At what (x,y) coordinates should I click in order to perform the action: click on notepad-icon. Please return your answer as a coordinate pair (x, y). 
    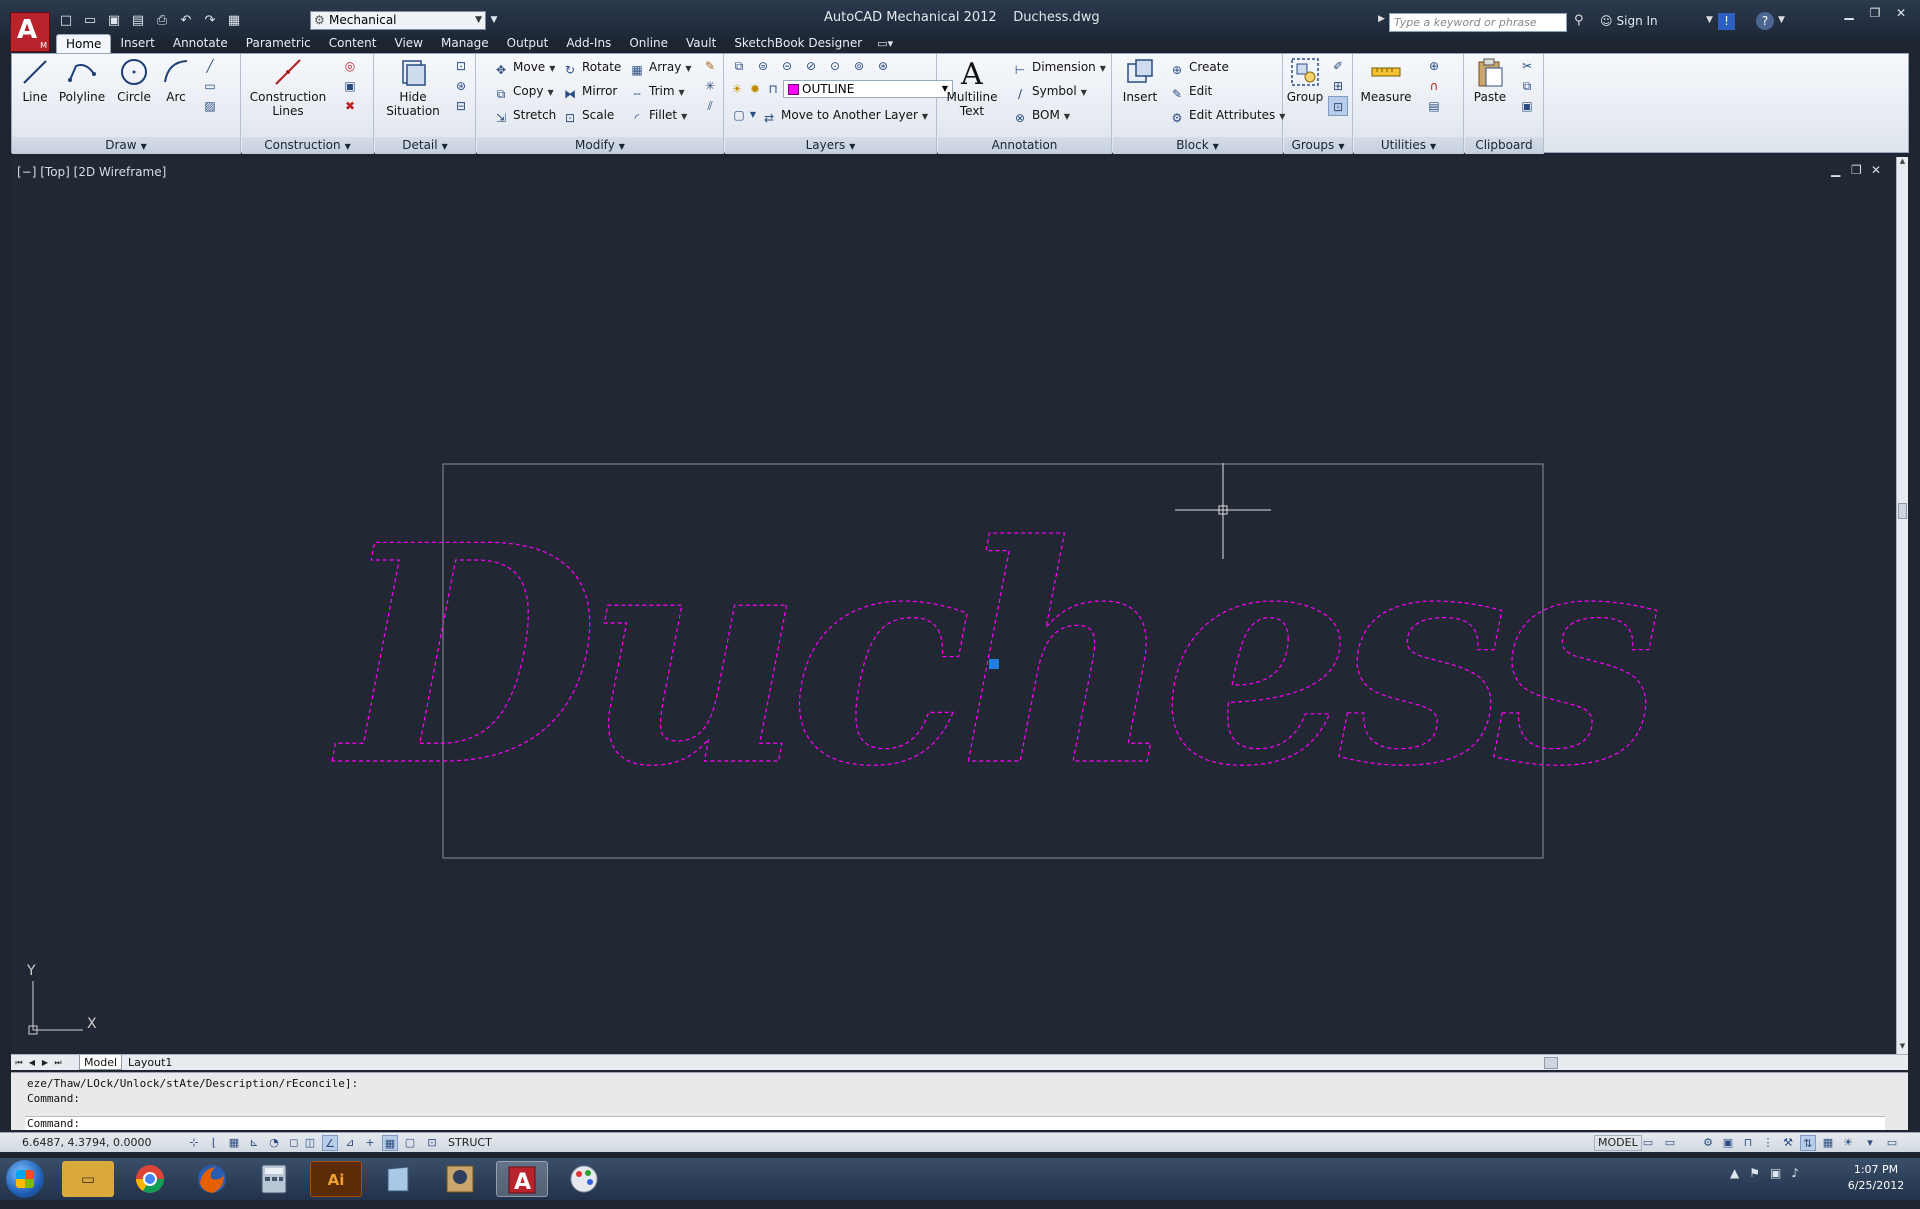
    Looking at the image, I should click on (398, 1179).